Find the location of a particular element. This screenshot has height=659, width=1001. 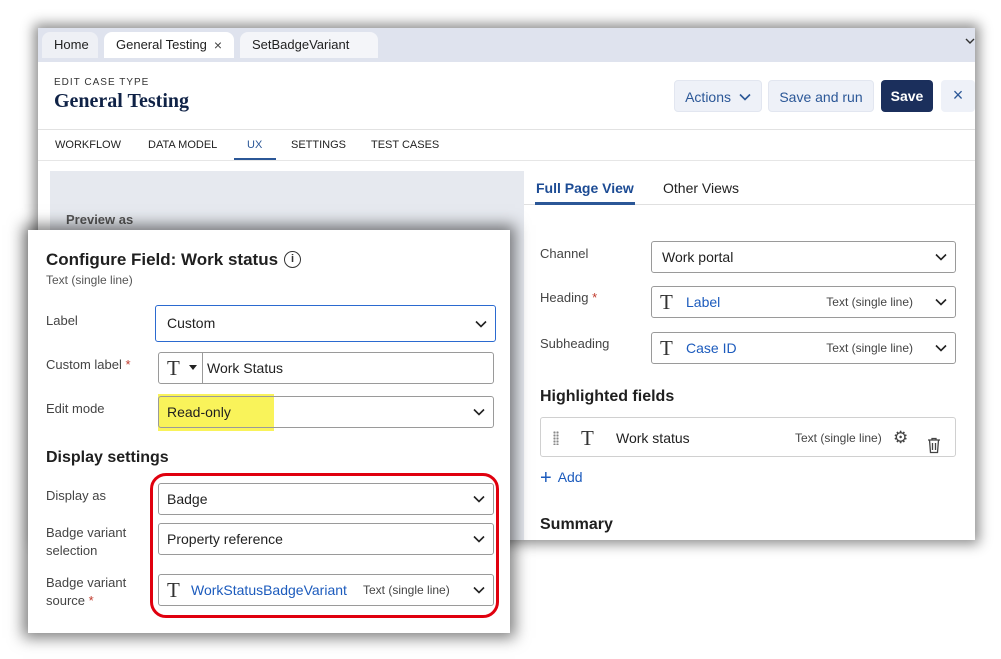

badge-variant-source-label-text: source is located at coordinates (66, 600).